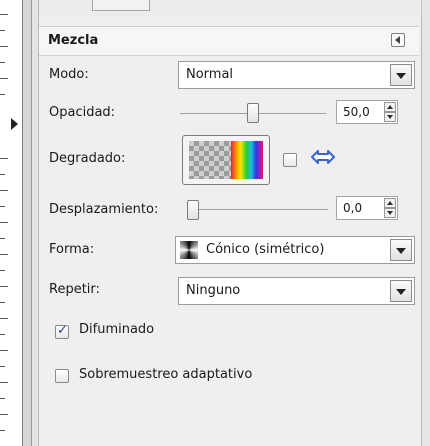  Describe the element at coordinates (11, 223) in the screenshot. I see `vertical-ruler` at that location.